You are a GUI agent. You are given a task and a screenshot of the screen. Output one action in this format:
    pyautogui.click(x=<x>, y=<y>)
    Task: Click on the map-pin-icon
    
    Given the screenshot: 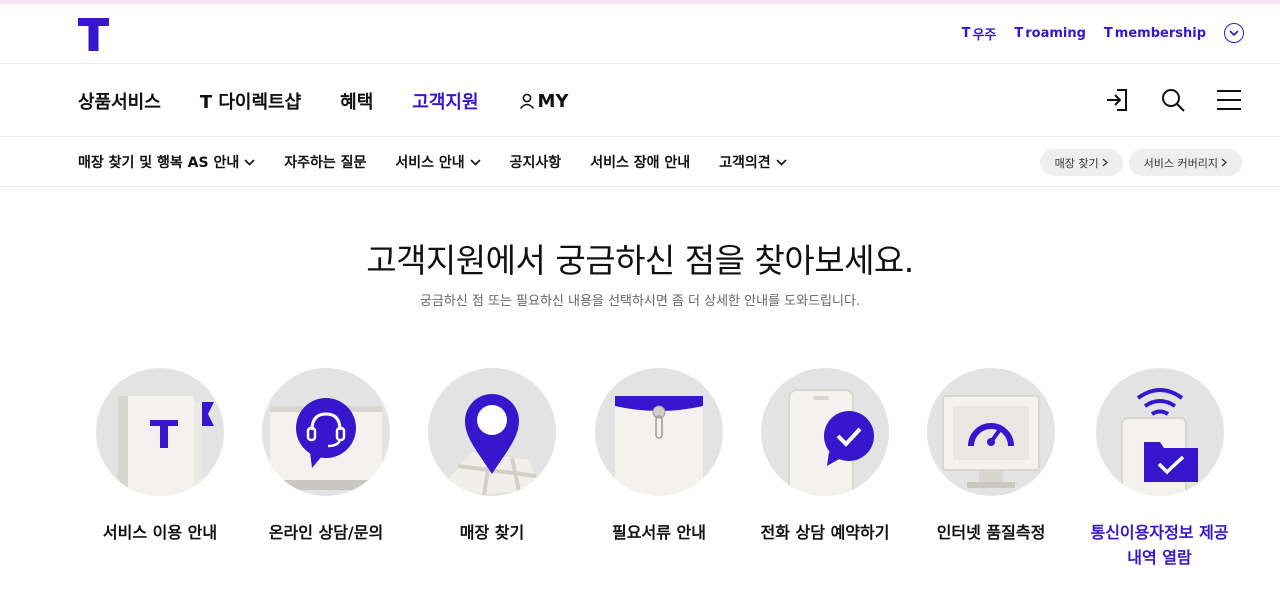 What is the action you would take?
    pyautogui.click(x=492, y=432)
    